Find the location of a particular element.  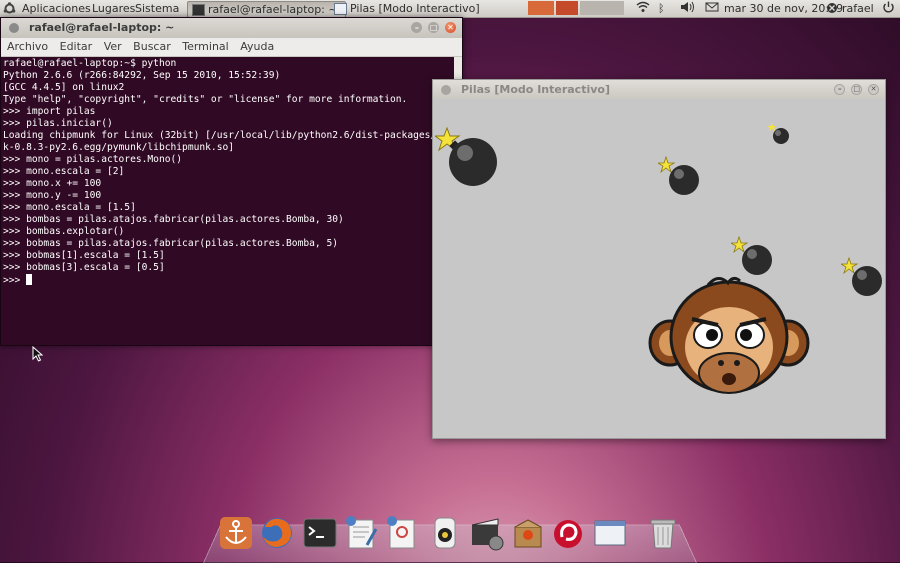

terminal-line: >>> bombas.explotar() is located at coordinates (64, 231).